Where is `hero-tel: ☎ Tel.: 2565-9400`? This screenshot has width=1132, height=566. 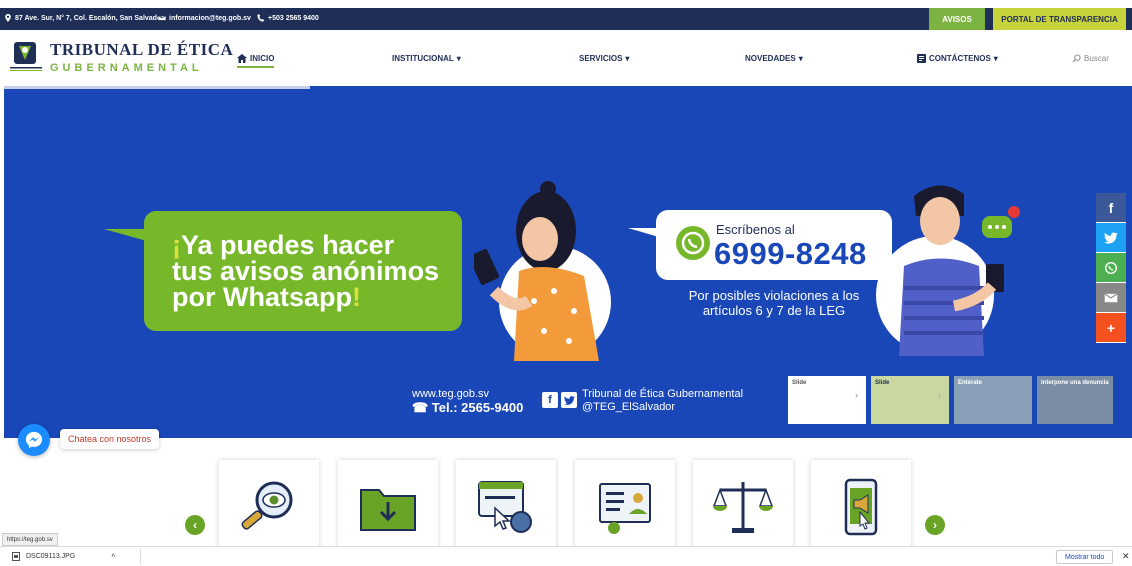 hero-tel: ☎ Tel.: 2565-9400 is located at coordinates (468, 407).